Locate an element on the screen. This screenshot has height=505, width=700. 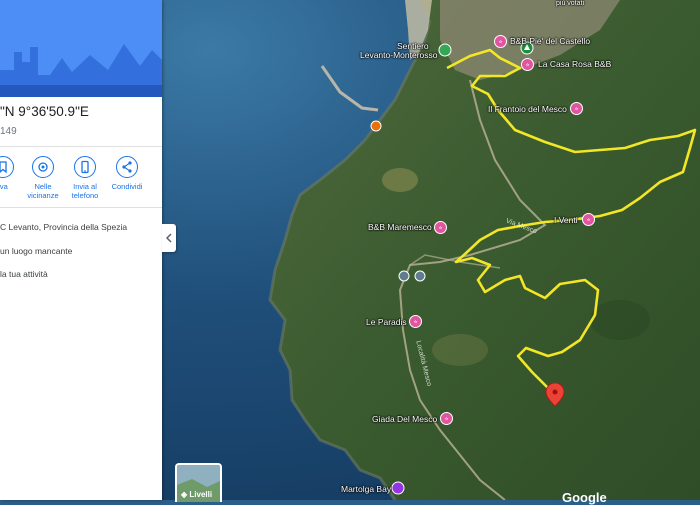
hotel-pin-frantoio: ☆ is located at coordinates (576, 108).